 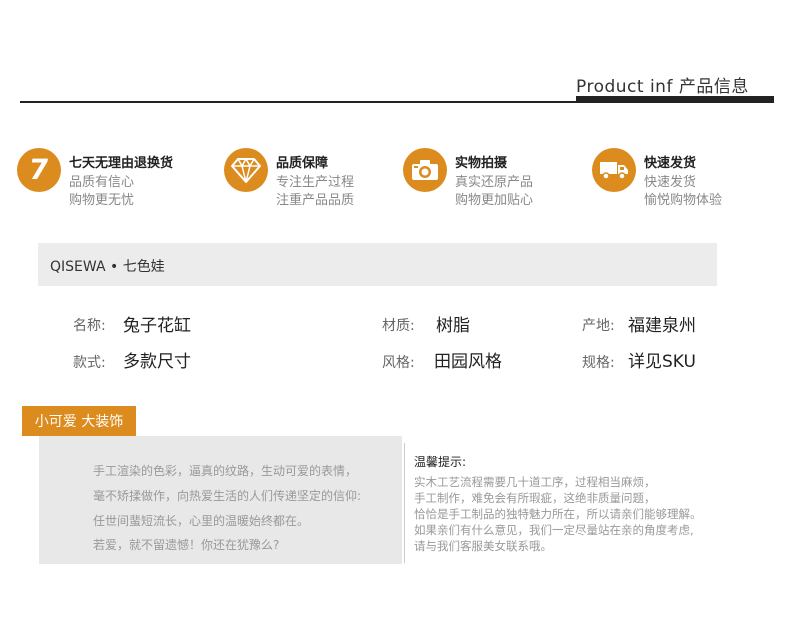 I want to click on attr-label-spec: 规格:, so click(x=598, y=363).